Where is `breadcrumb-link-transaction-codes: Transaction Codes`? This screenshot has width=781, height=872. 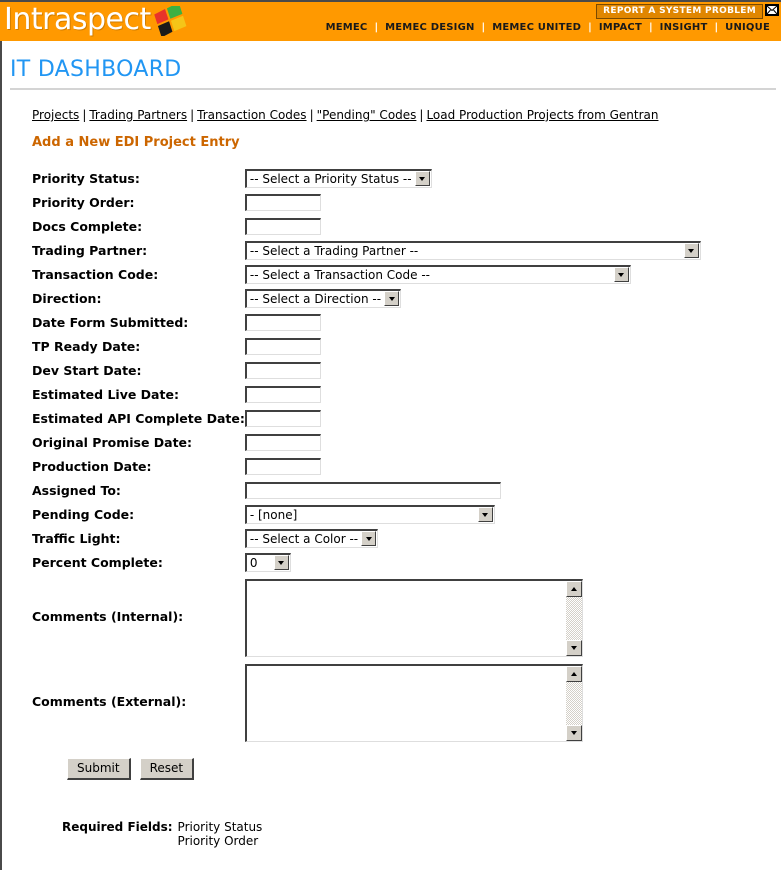 breadcrumb-link-transaction-codes: Transaction Codes is located at coordinates (251, 115).